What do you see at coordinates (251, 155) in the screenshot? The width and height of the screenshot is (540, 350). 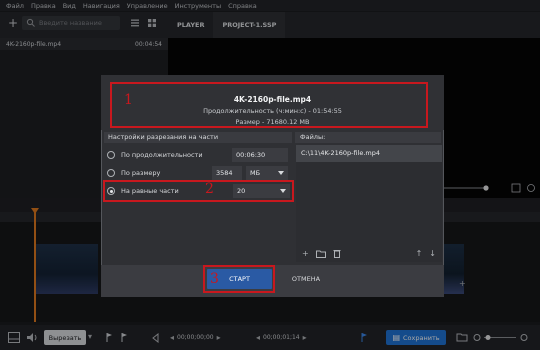 I see `duration-value: 00:06:30` at bounding box center [251, 155].